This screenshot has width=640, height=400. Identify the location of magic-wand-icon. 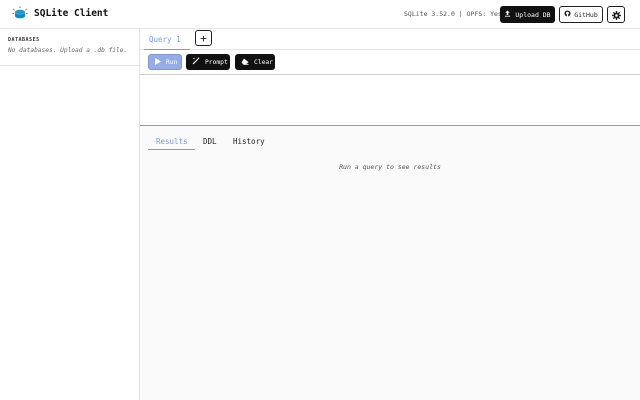
(196, 62).